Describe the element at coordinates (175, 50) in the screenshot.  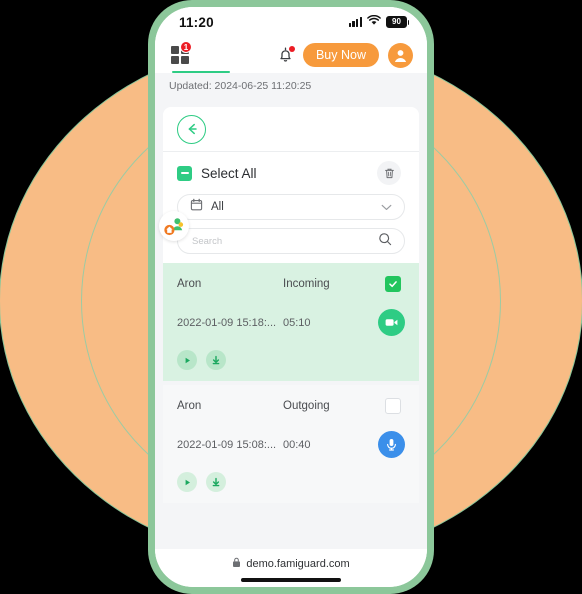
I see `grid-square-top-left` at that location.